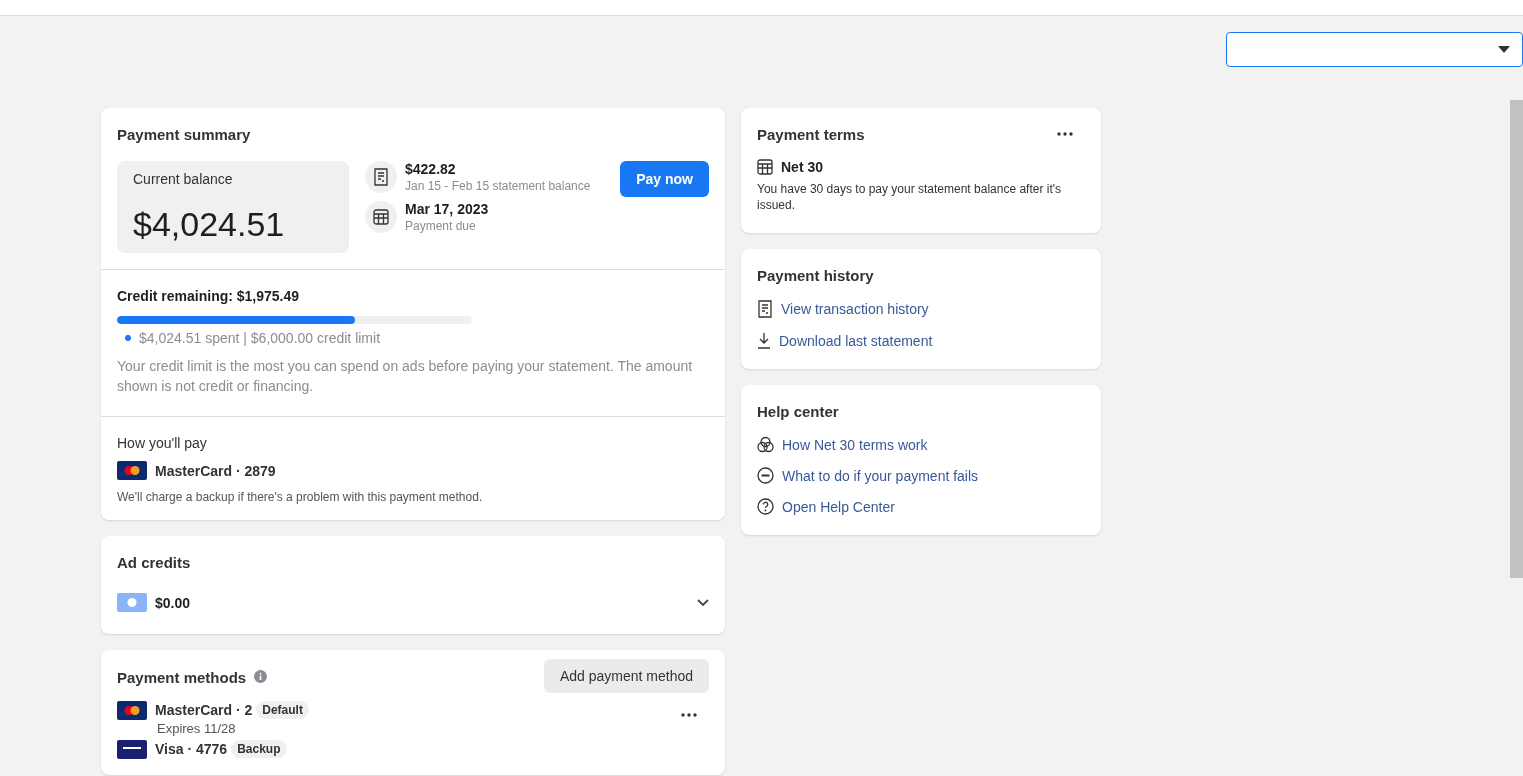 The width and height of the screenshot is (1523, 776). What do you see at coordinates (162, 443) in the screenshot?
I see `section-title: How you'll pay` at bounding box center [162, 443].